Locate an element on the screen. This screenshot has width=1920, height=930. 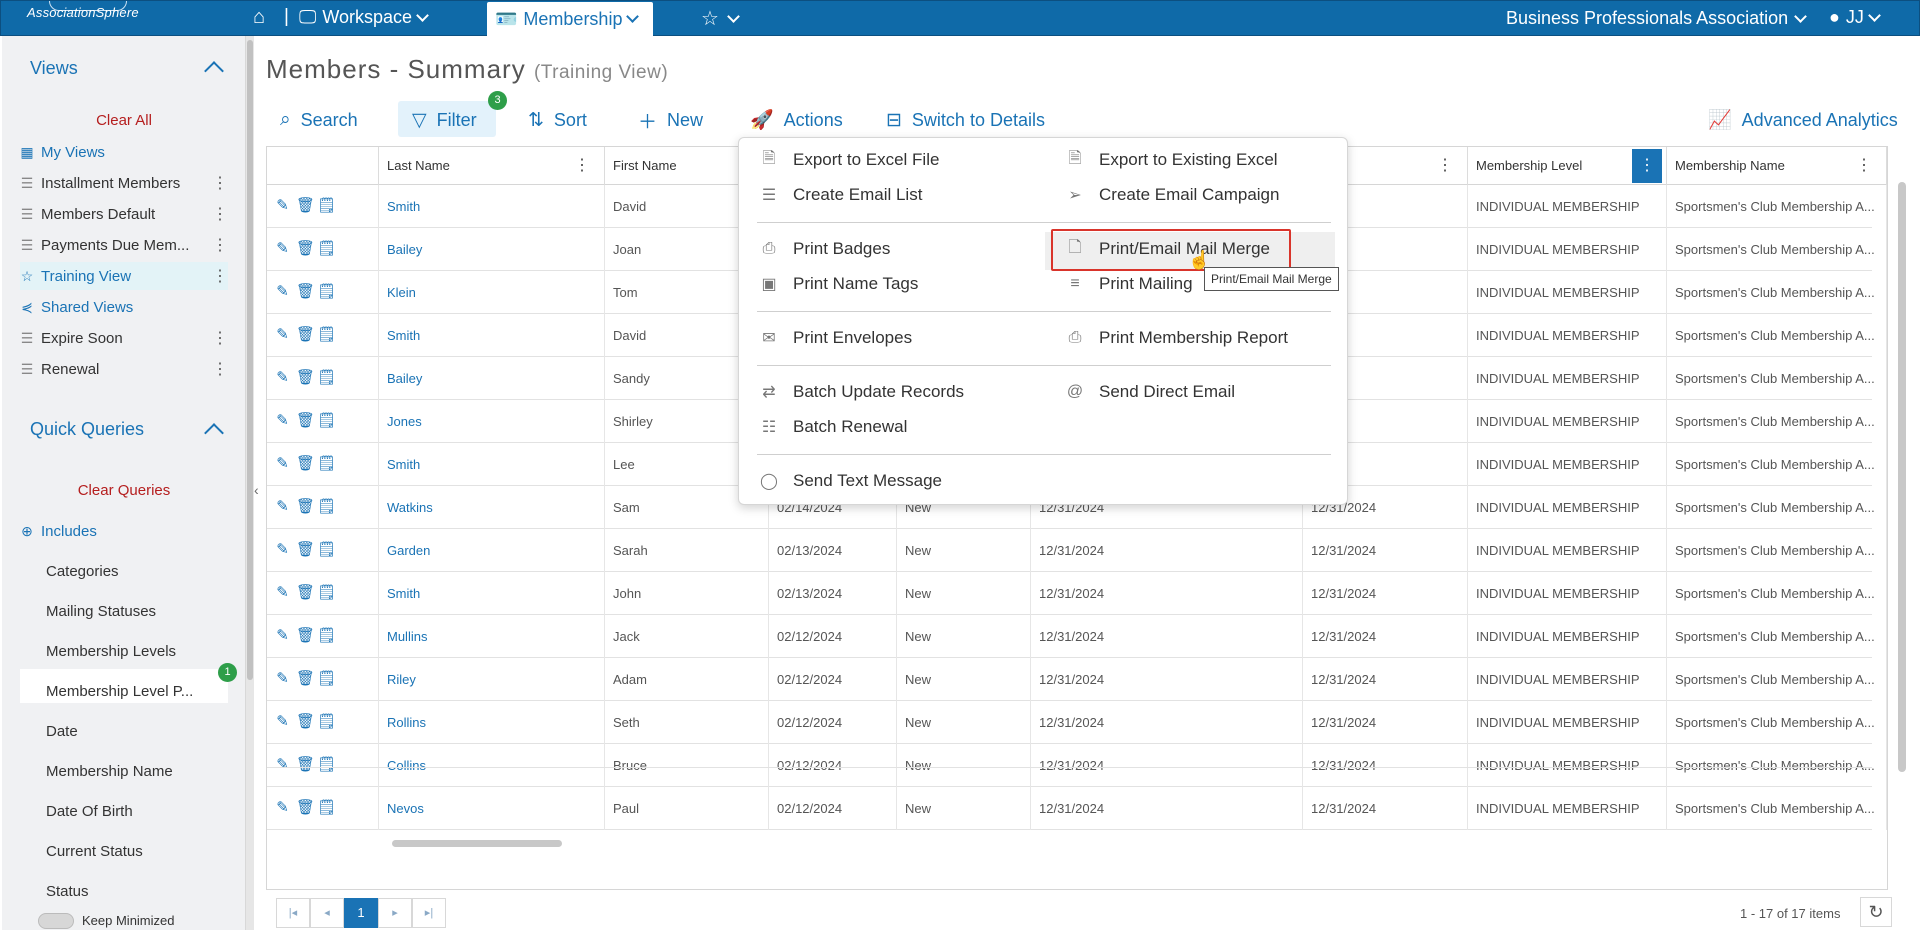
sidebar-item-members-default: ☰ Members Default ⋮ is located at coordinates (124, 214).